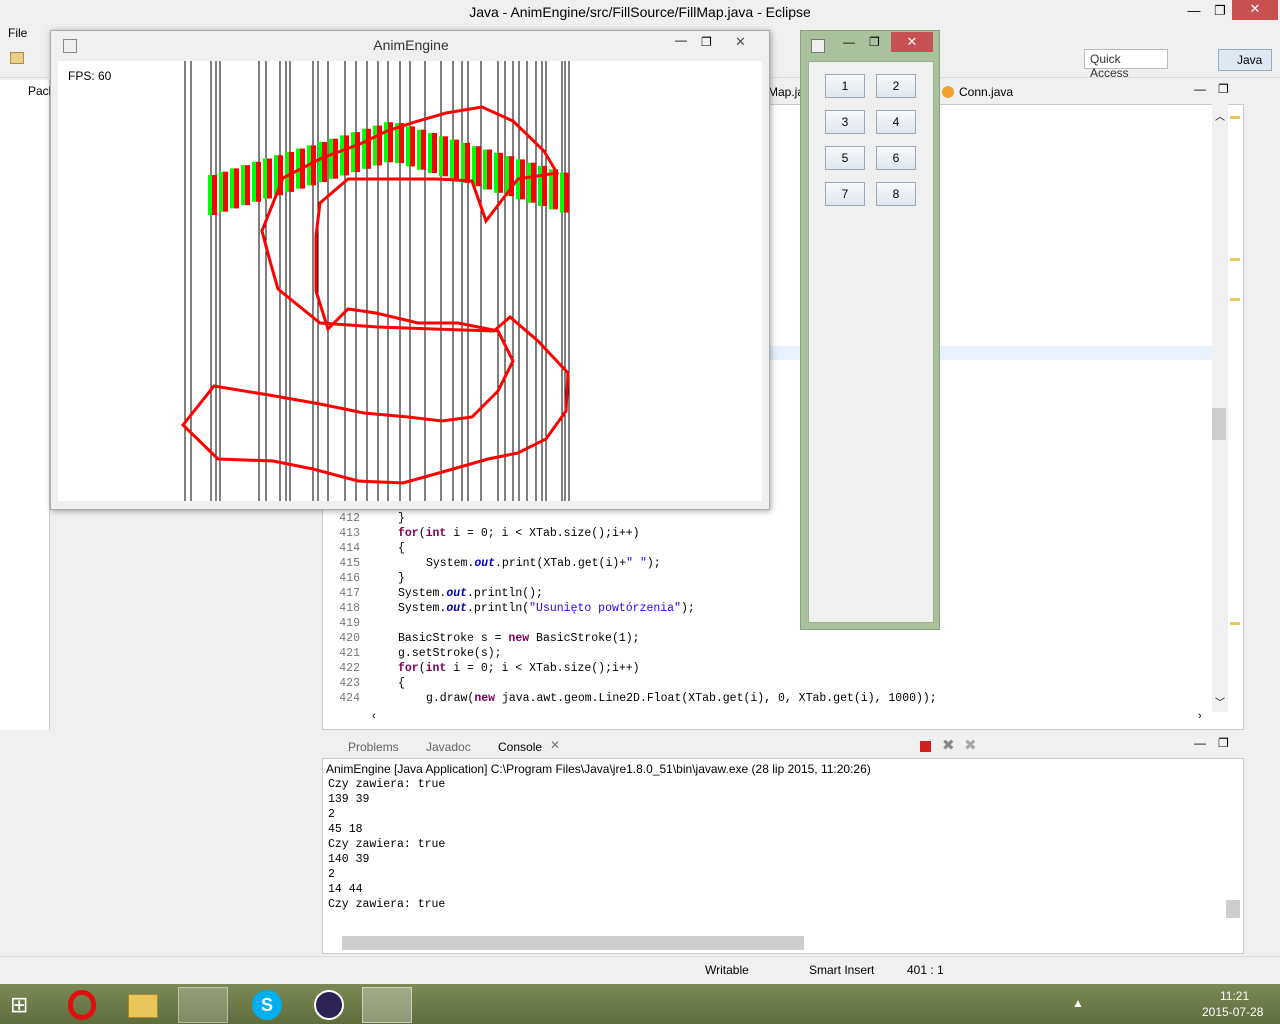 This screenshot has width=1280, height=1024. What do you see at coordinates (870, 330) in the screenshot?
I see `button-window: — ❐ ✕ 12345678` at bounding box center [870, 330].